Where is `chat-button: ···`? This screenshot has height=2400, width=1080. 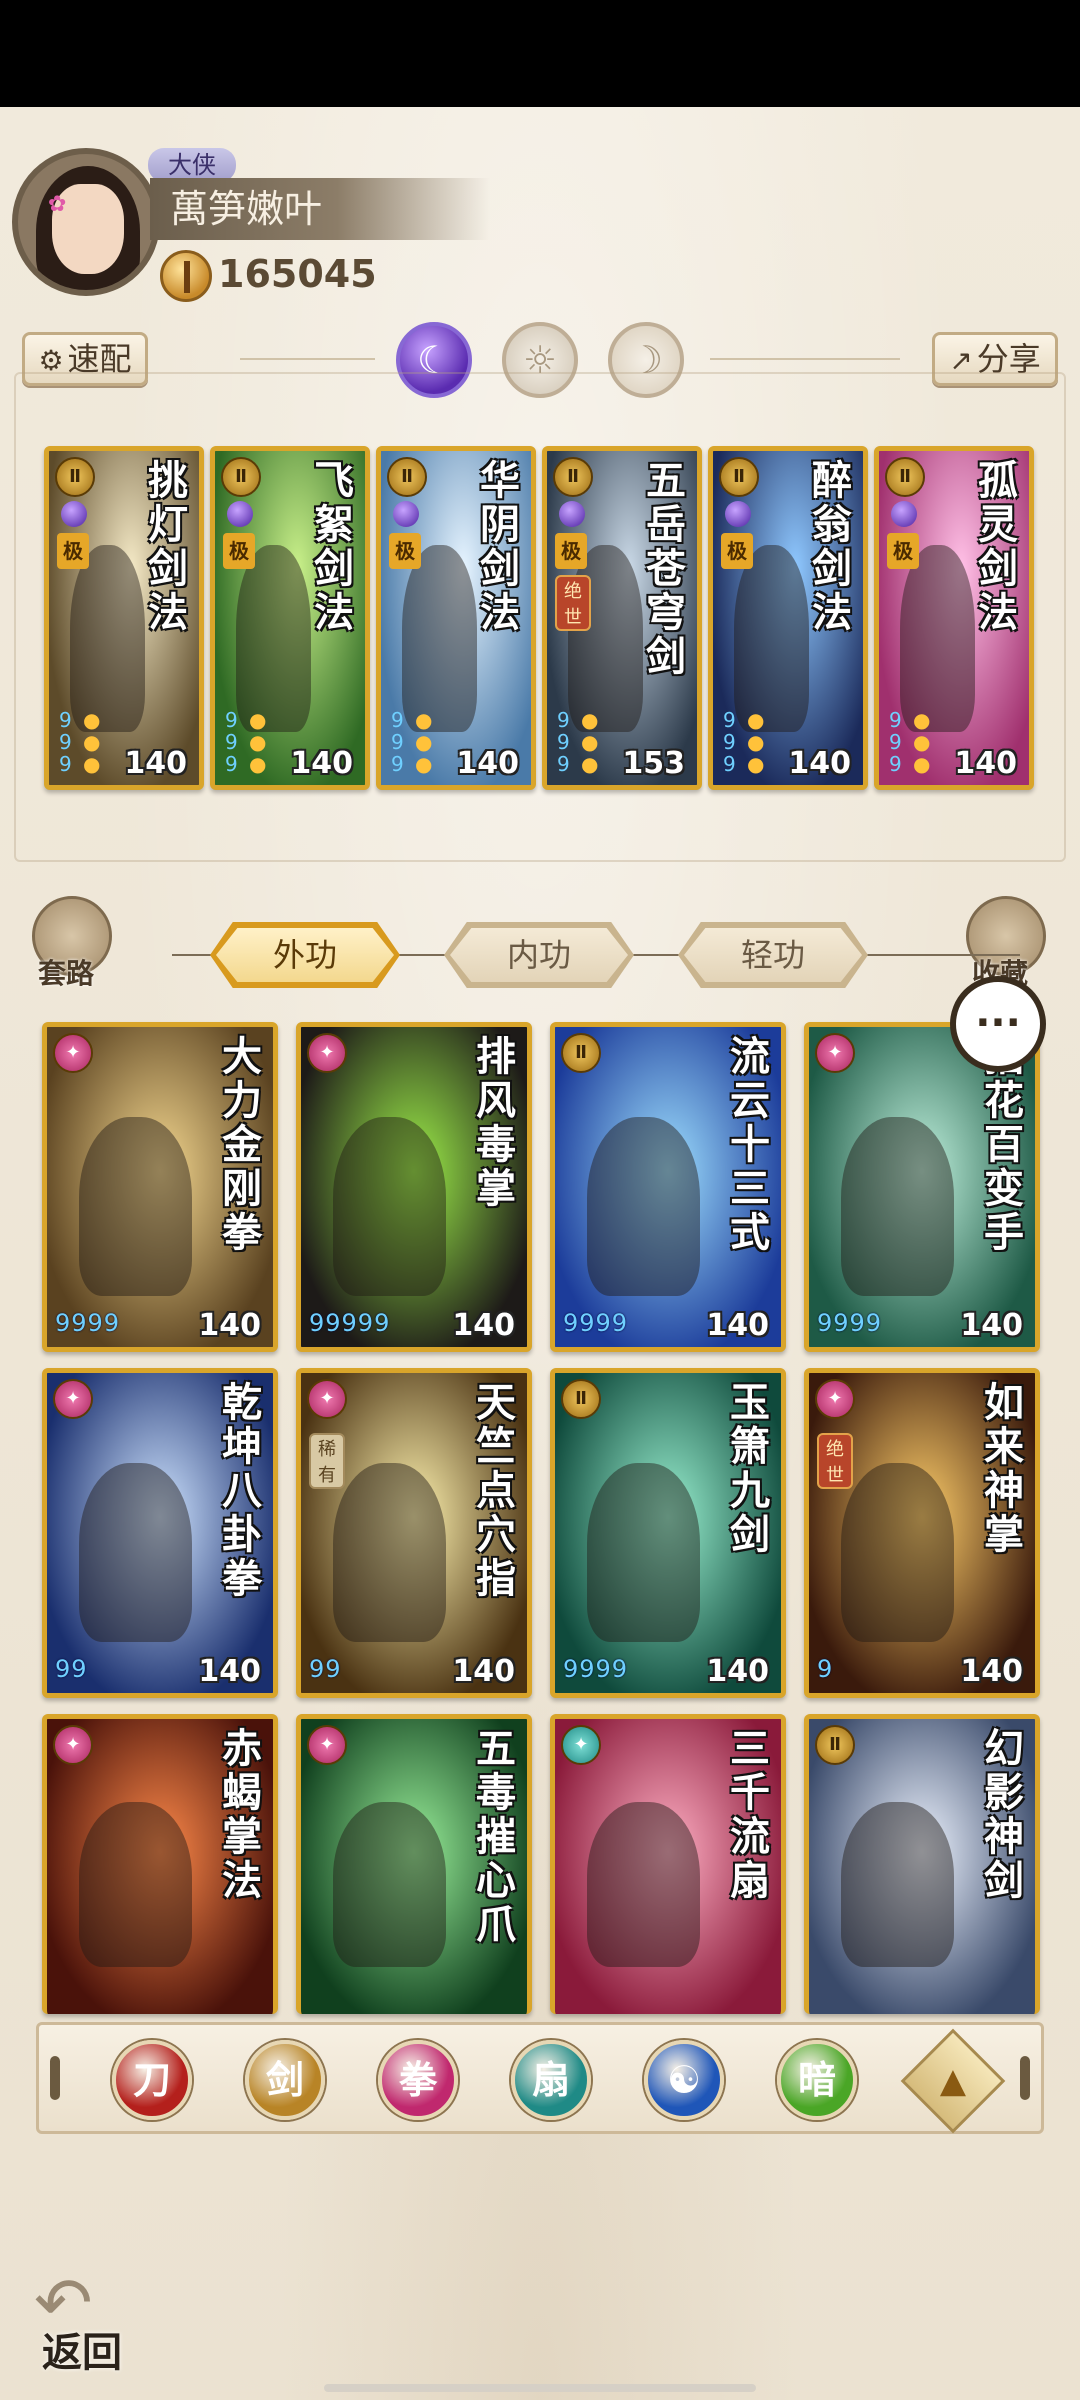 chat-button: ··· is located at coordinates (998, 1024).